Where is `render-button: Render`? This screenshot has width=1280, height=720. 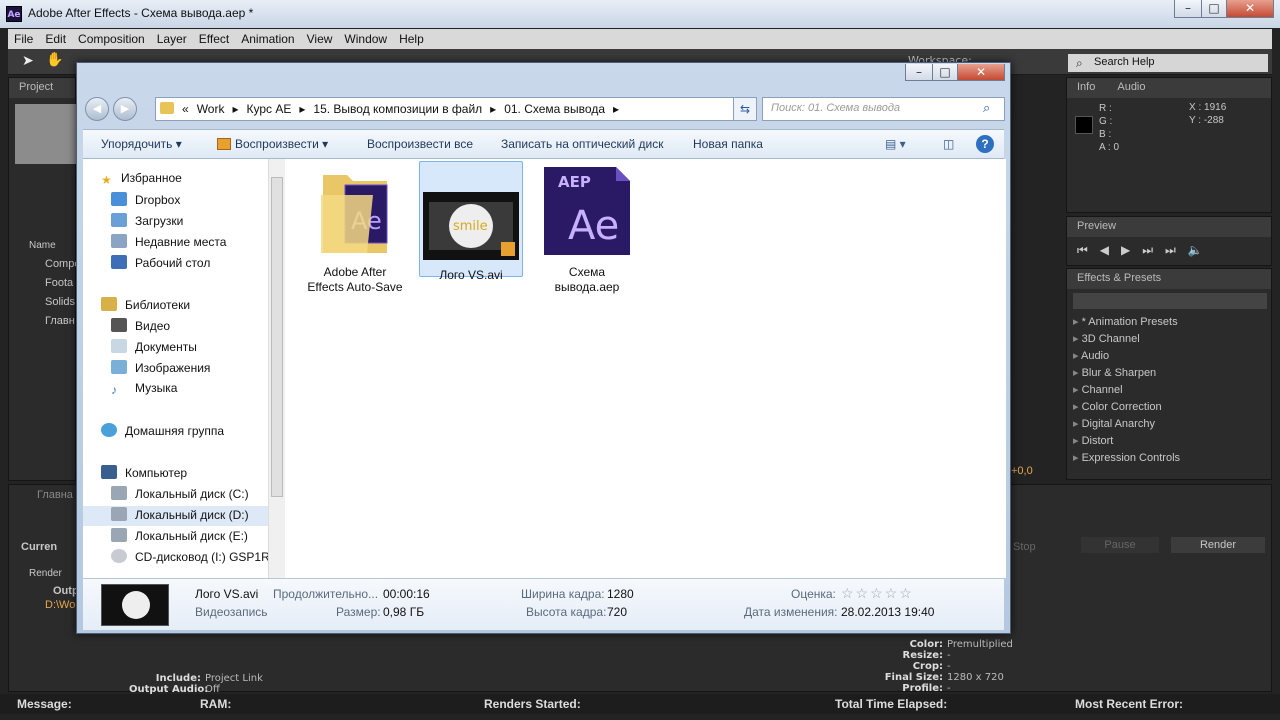 render-button: Render is located at coordinates (1218, 545).